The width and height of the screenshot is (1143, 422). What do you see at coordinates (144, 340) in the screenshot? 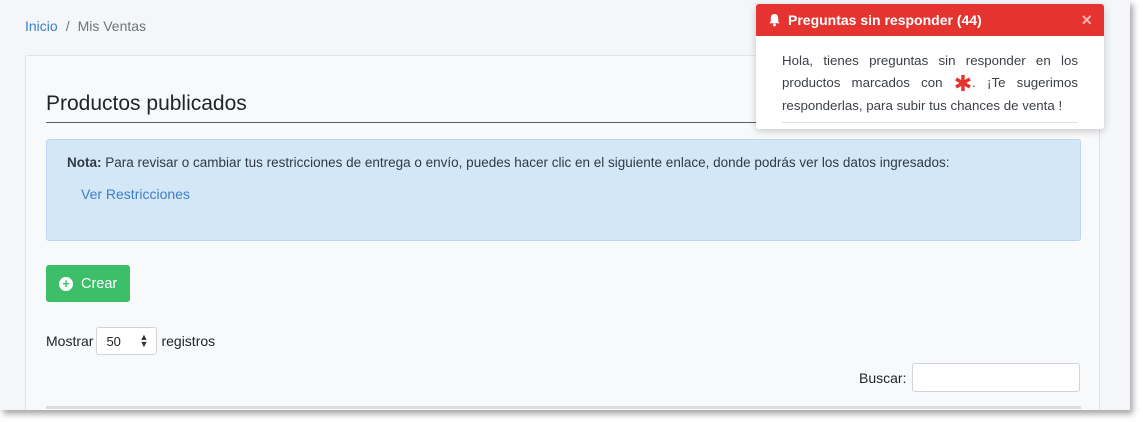
I see `updown-arrows-icon: ▲ ▼` at bounding box center [144, 340].